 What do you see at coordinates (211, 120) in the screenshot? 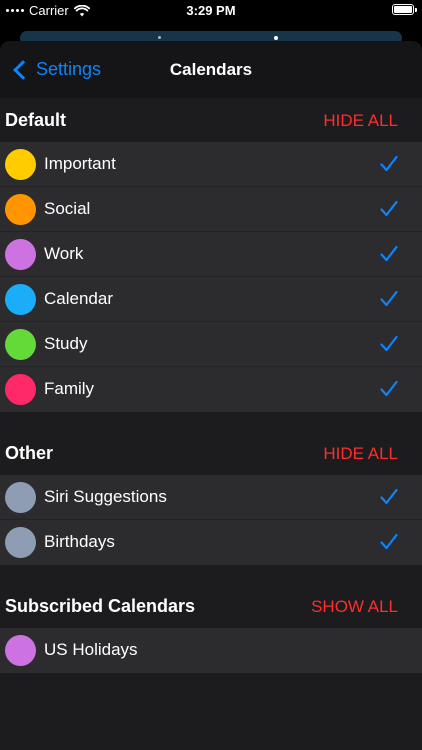
I see `section-header-default: Default HIDE ALL` at bounding box center [211, 120].